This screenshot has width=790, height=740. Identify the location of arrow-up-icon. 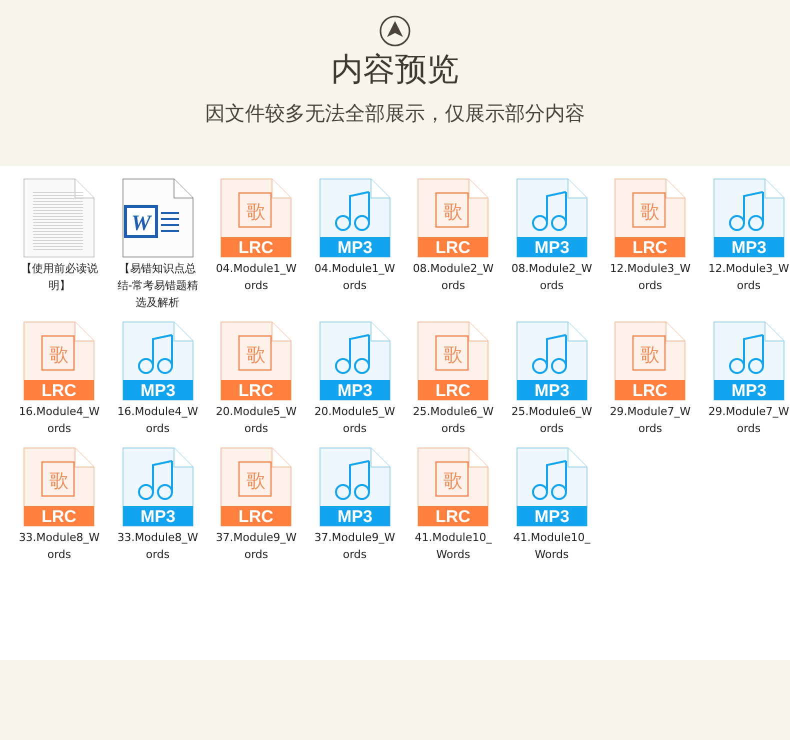
(395, 31).